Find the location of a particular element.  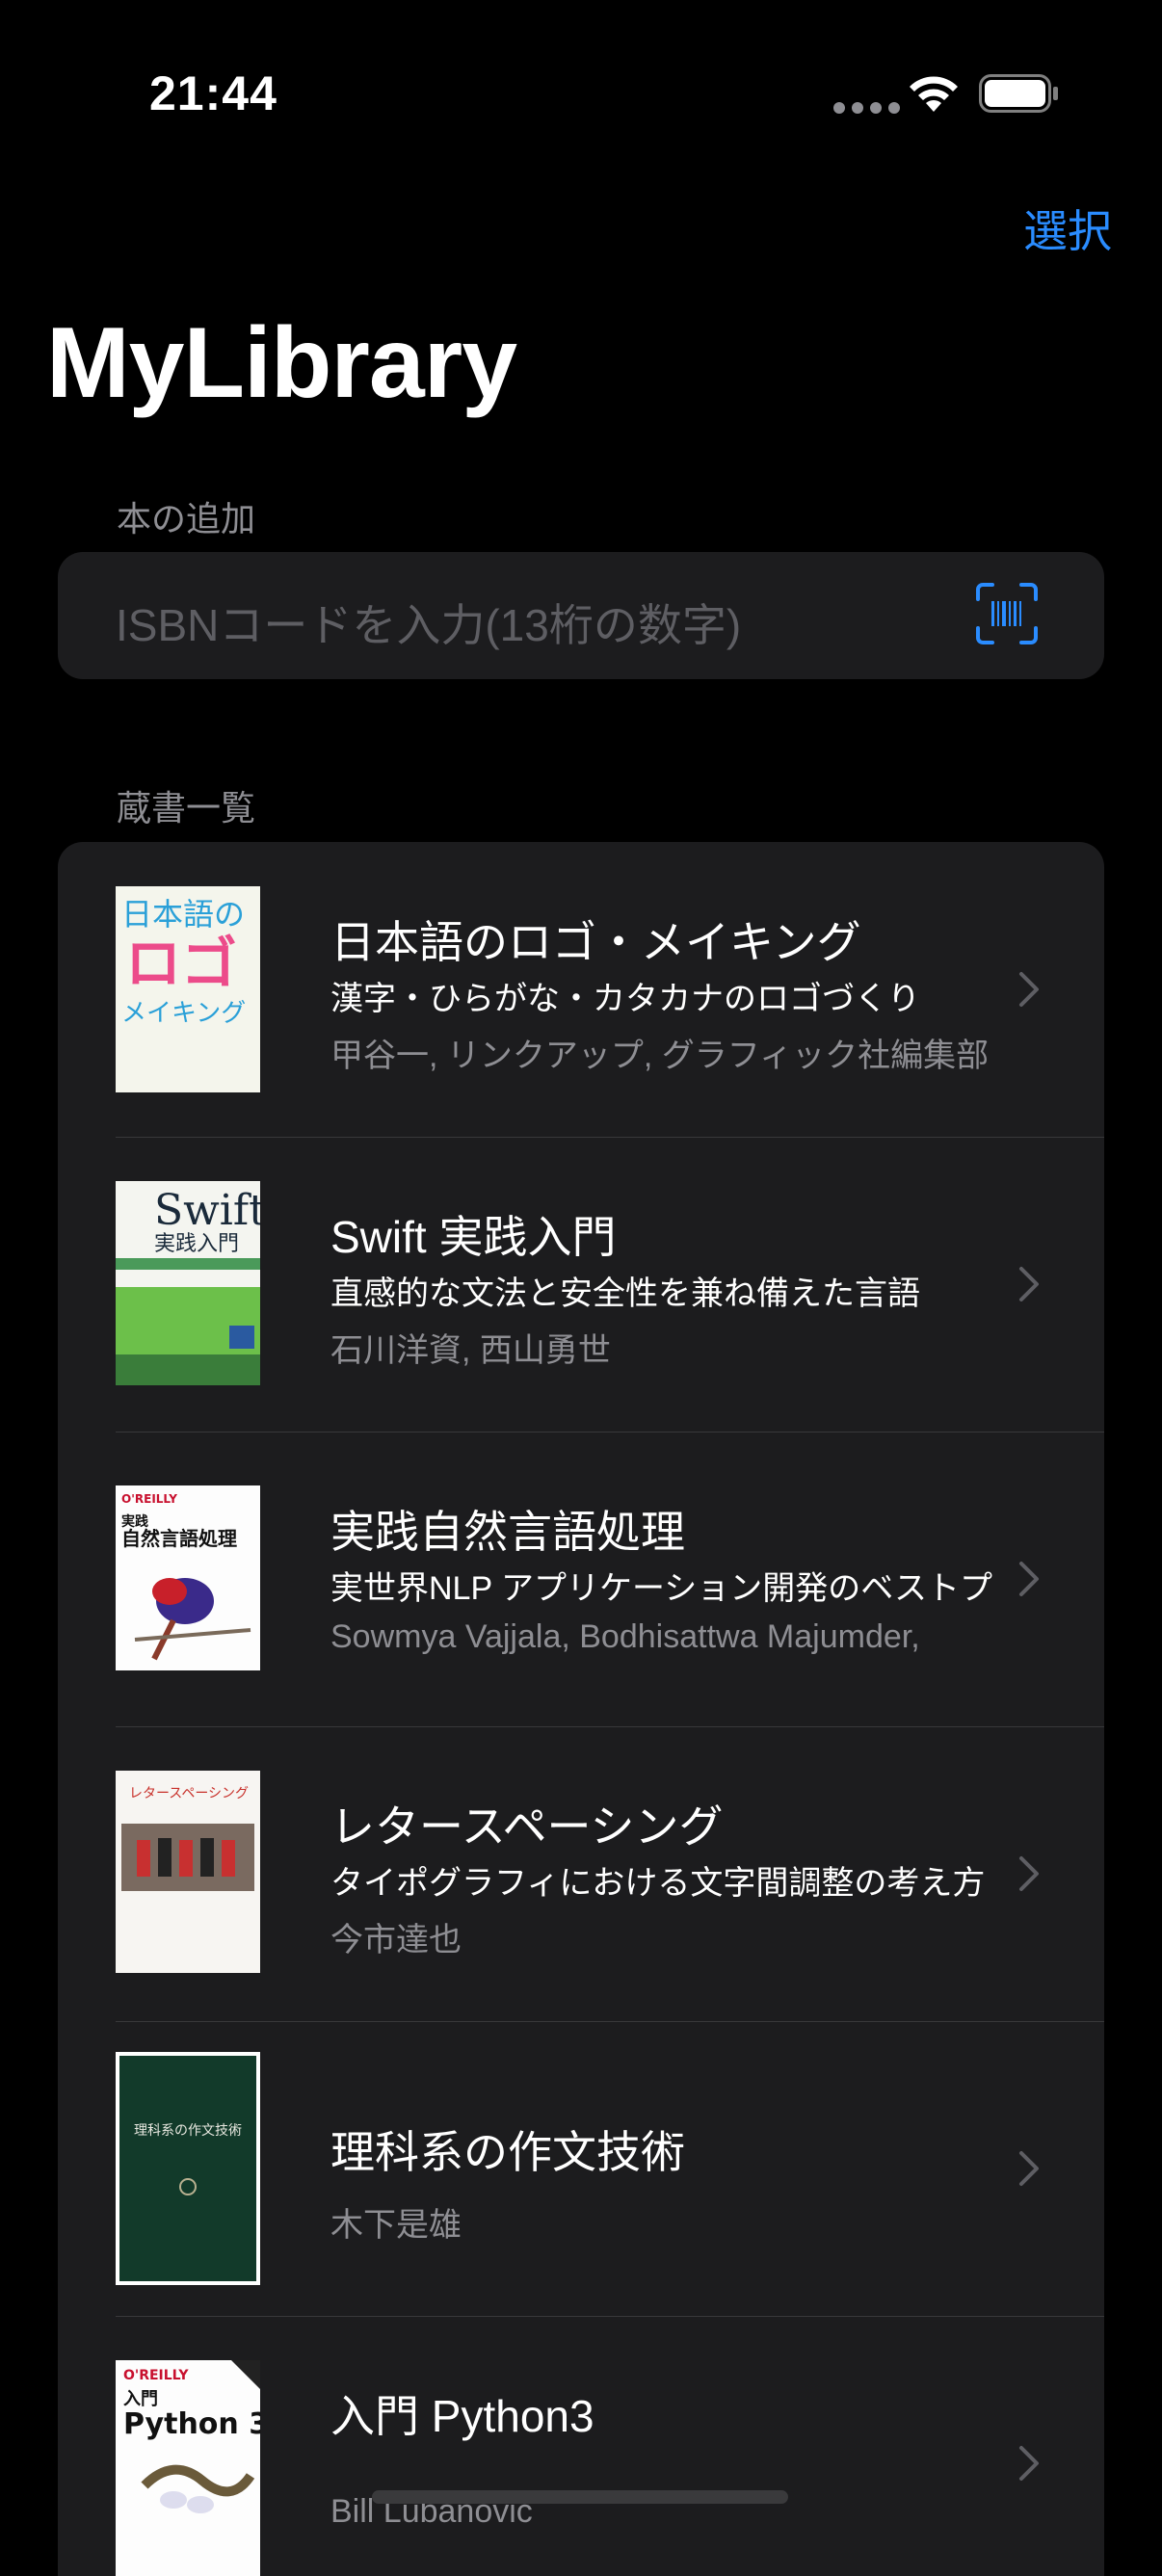

book-cover-art: 日本語の ロゴ メイキング is located at coordinates (184, 962).